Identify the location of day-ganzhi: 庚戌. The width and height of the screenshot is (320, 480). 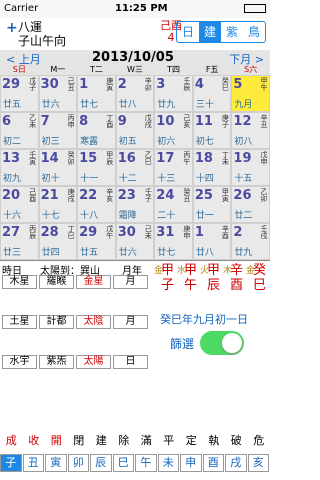
(71, 195).